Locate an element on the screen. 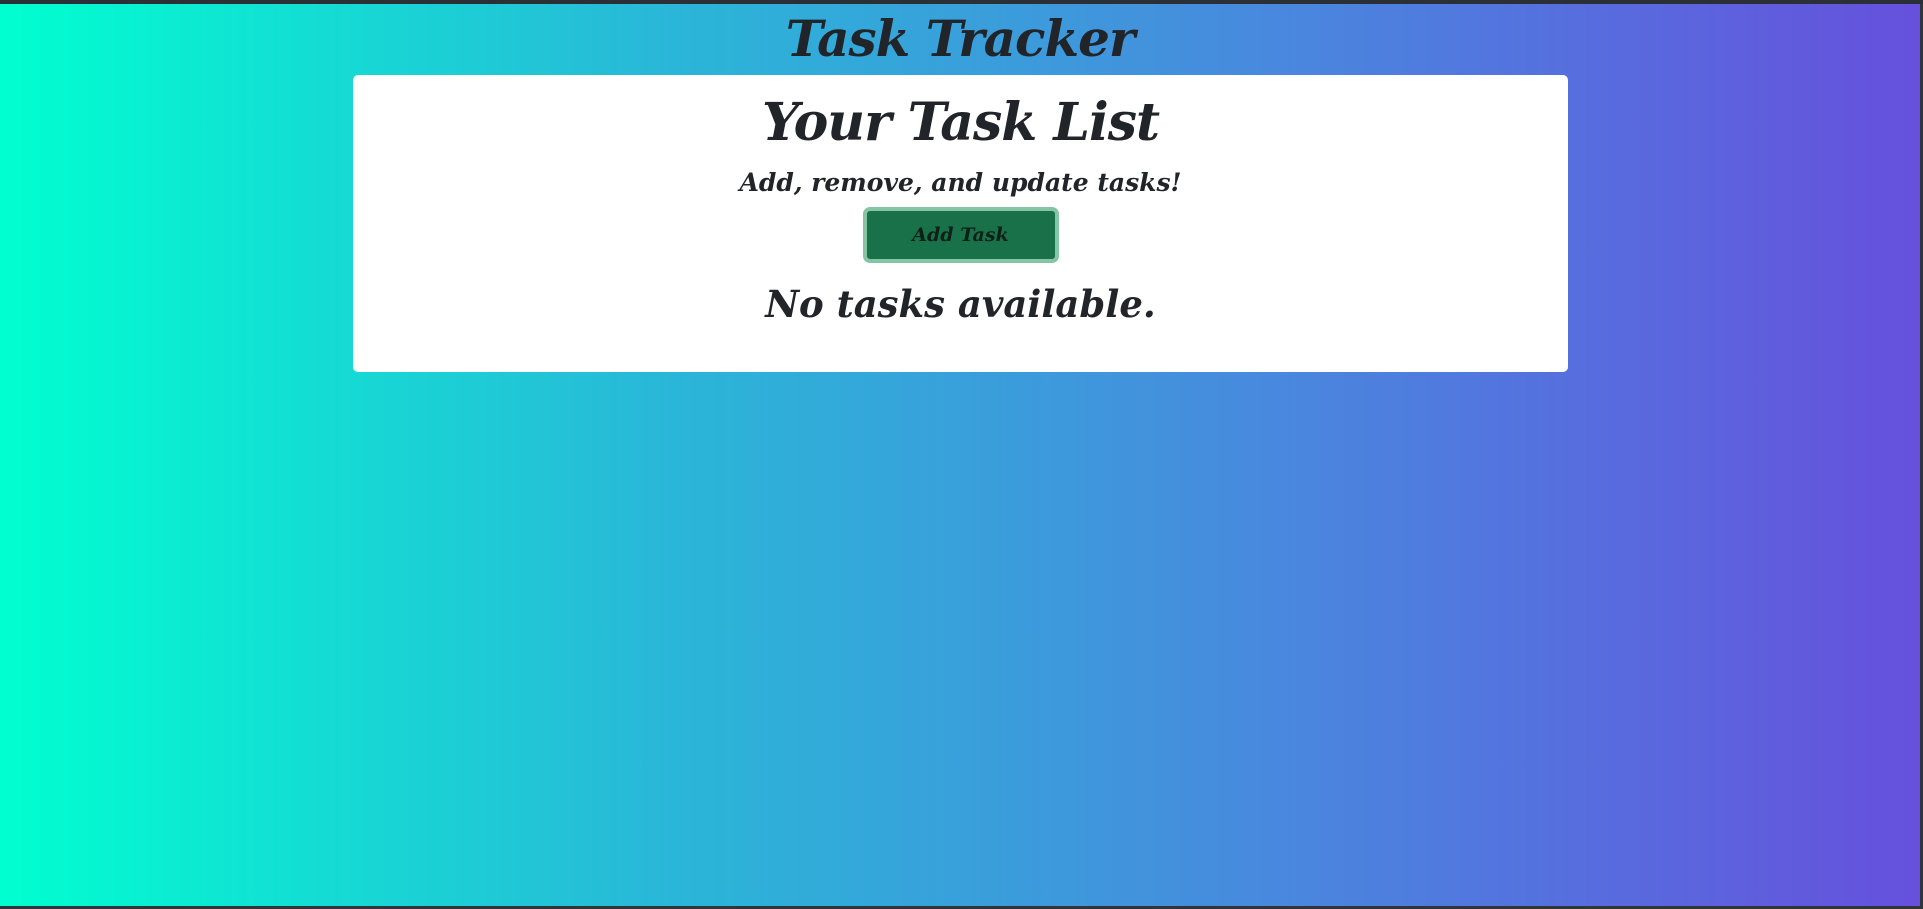 This screenshot has width=1923, height=909. add-task-button: Add Task is located at coordinates (960, 235).